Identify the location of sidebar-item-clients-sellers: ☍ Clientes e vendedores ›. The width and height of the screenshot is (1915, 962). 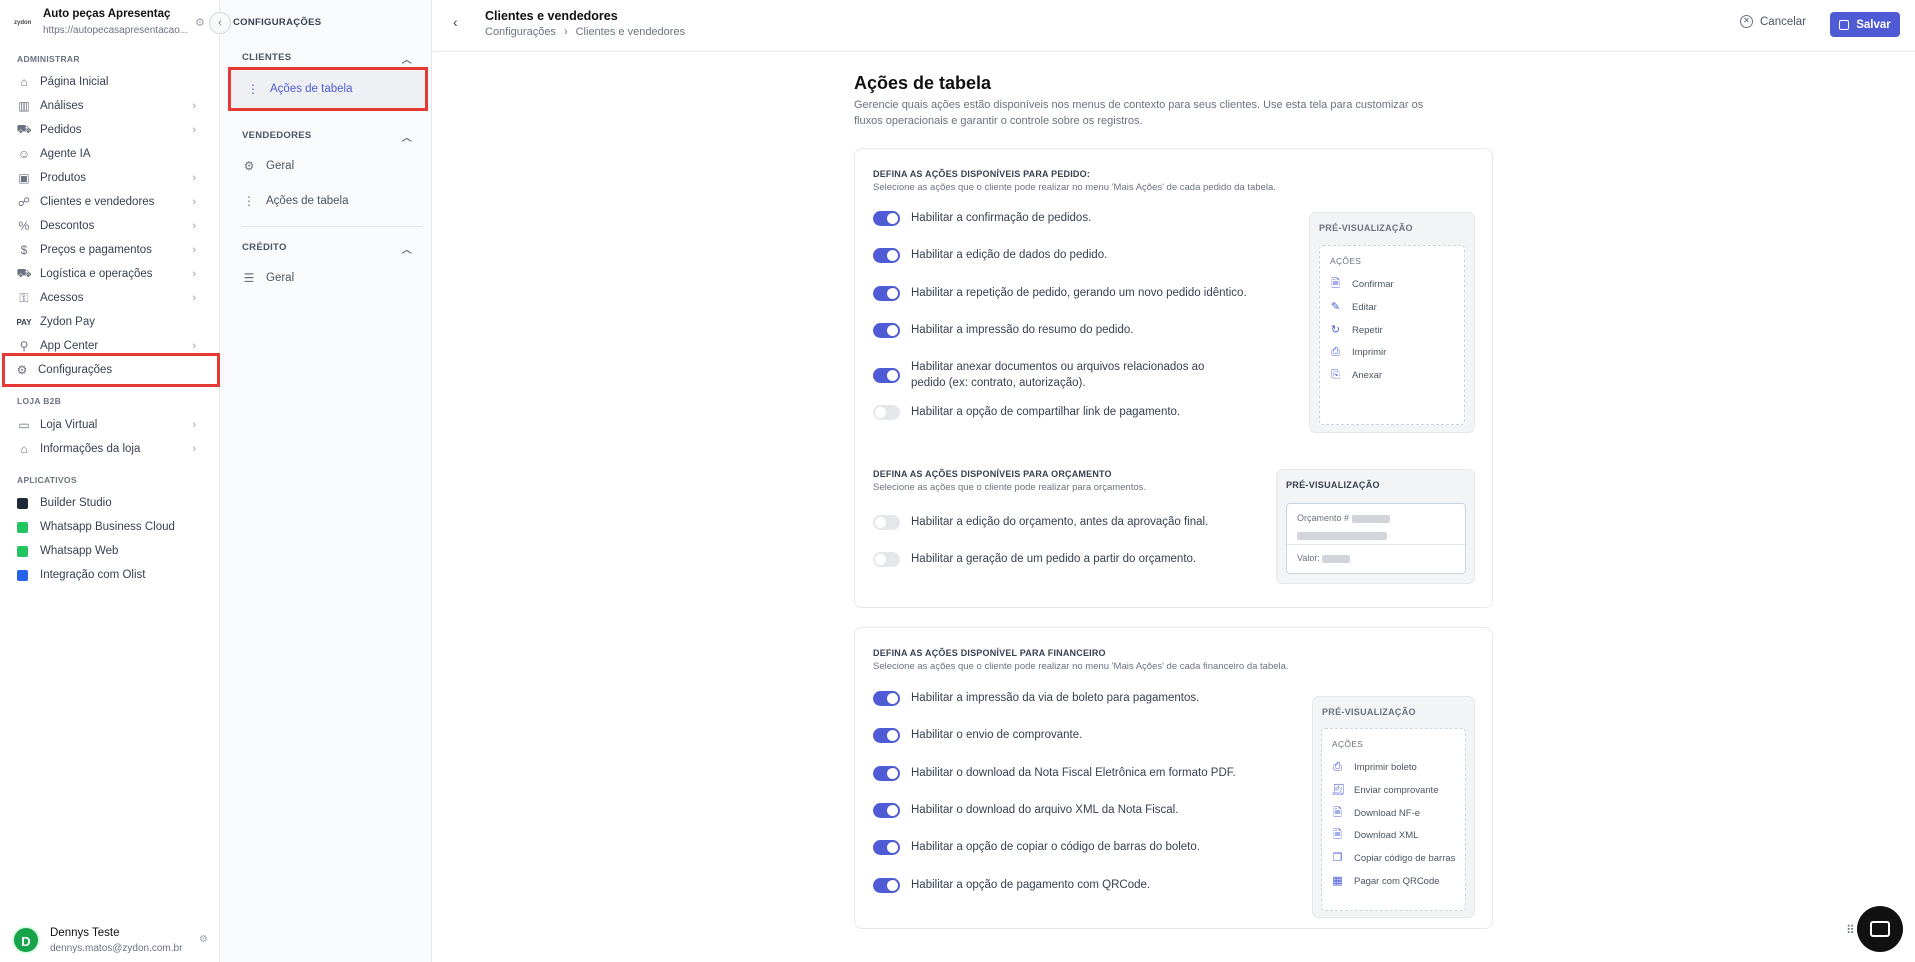
(110, 202).